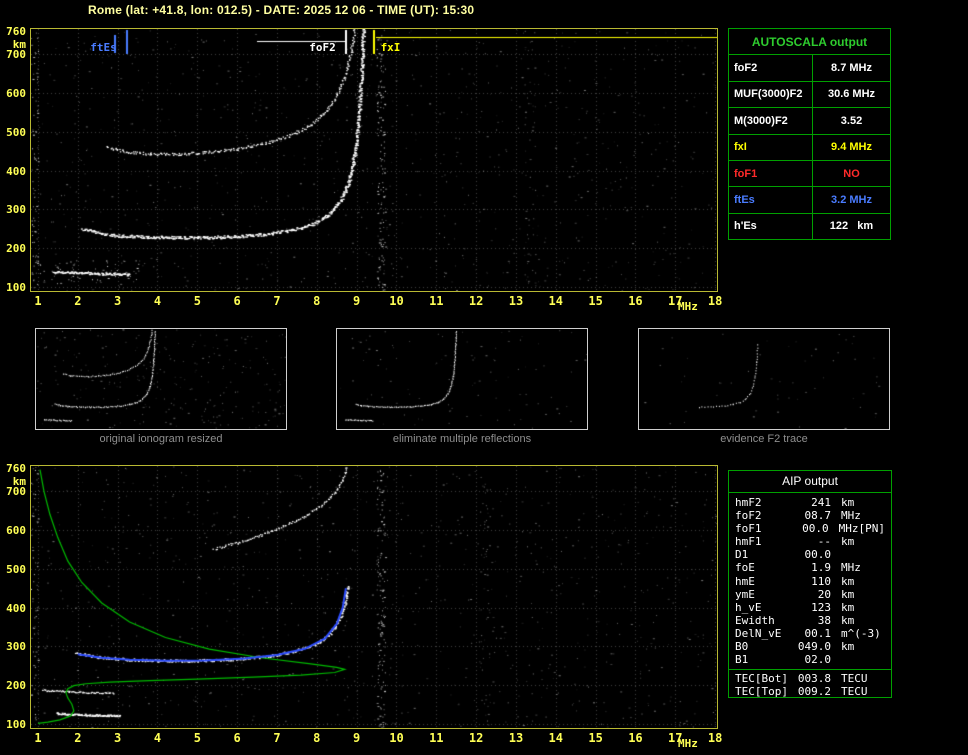 Image resolution: width=968 pixels, height=755 pixels. What do you see at coordinates (809, 199) in the screenshot?
I see `autoscala-row-ftEs: ftEs 3.2 MHz` at bounding box center [809, 199].